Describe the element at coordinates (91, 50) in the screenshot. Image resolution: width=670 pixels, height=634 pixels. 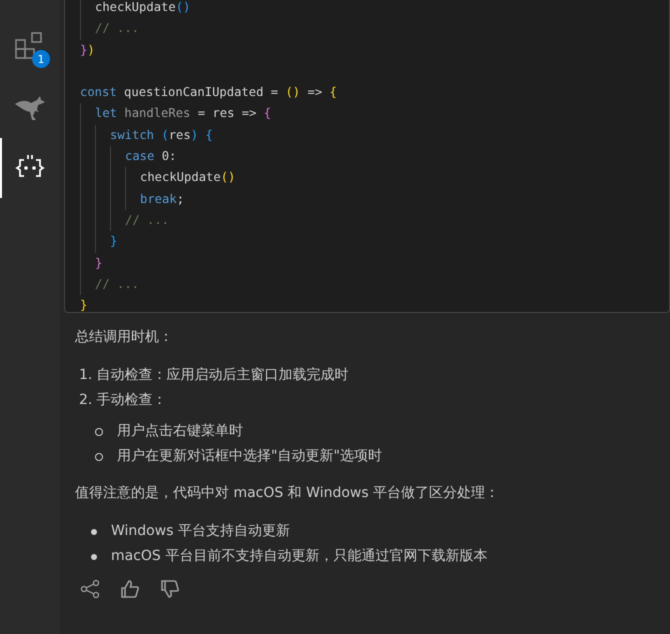
I see `code-token: )` at that location.